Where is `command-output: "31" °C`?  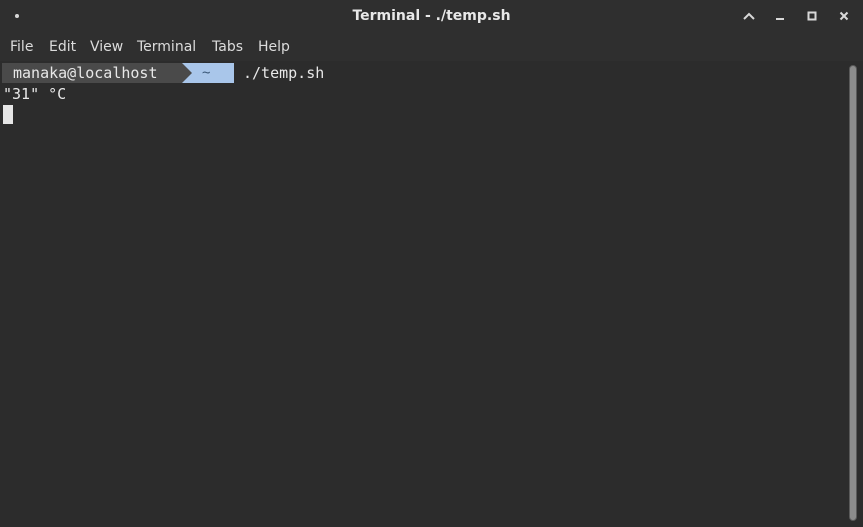 command-output: "31" °C is located at coordinates (35, 94).